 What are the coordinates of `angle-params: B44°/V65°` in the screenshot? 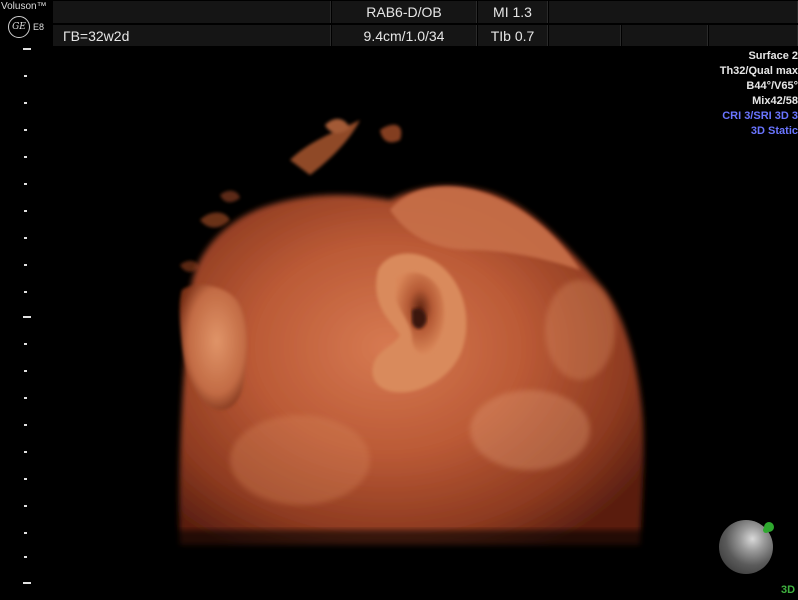 It's located at (772, 86).